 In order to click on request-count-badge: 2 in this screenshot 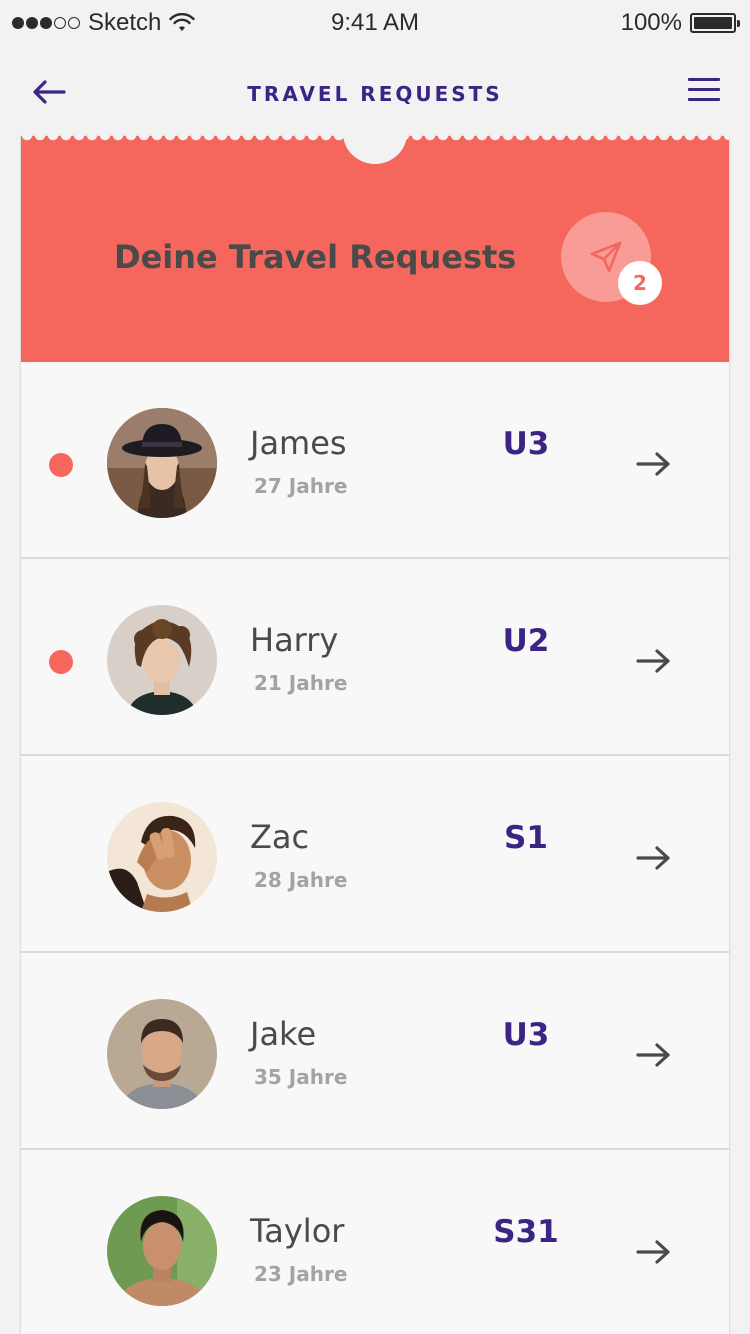, I will do `click(640, 283)`.